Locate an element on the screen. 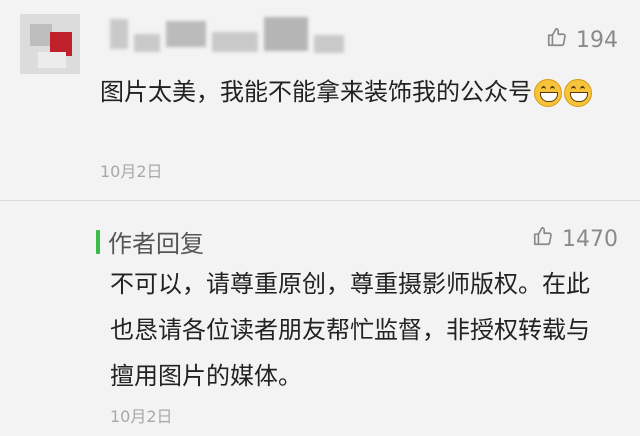 The width and height of the screenshot is (640, 436). comment-text: 图片太美，我能不能拿来装饰我的公众号 is located at coordinates (355, 92).